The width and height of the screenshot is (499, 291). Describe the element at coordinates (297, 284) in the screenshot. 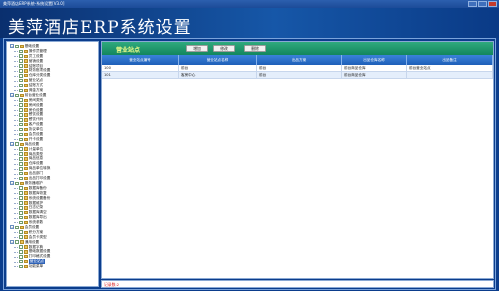

I see `status-bar: 记录数:2` at that location.